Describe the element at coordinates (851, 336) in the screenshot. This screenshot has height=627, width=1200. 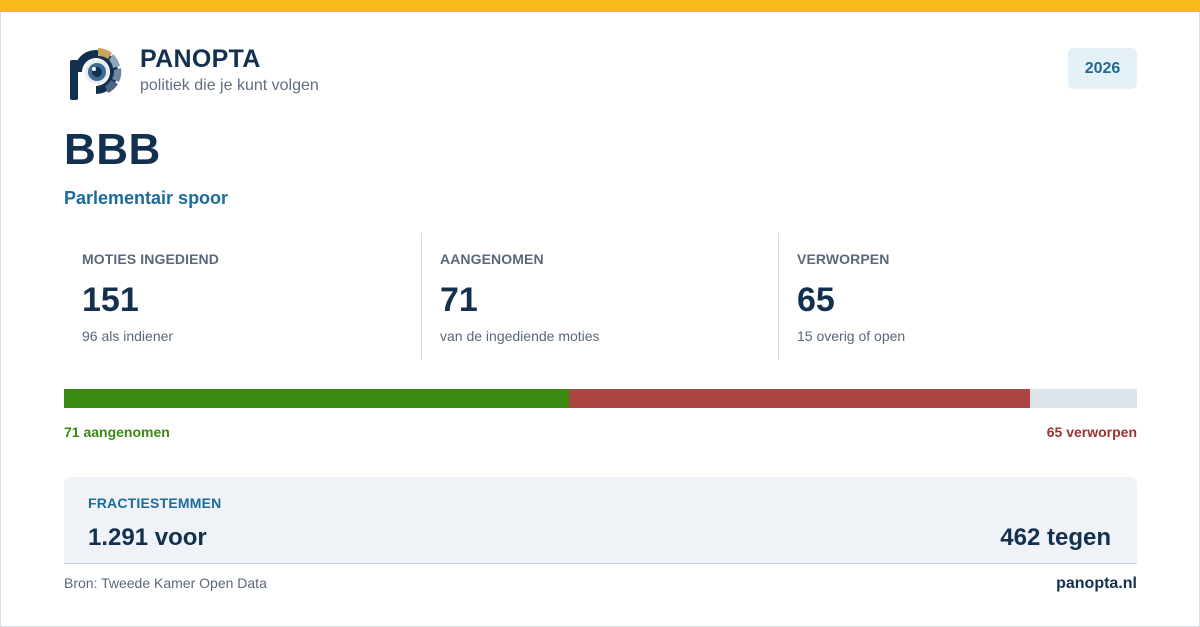
I see `stat-subtext: 15 overig of open` at that location.